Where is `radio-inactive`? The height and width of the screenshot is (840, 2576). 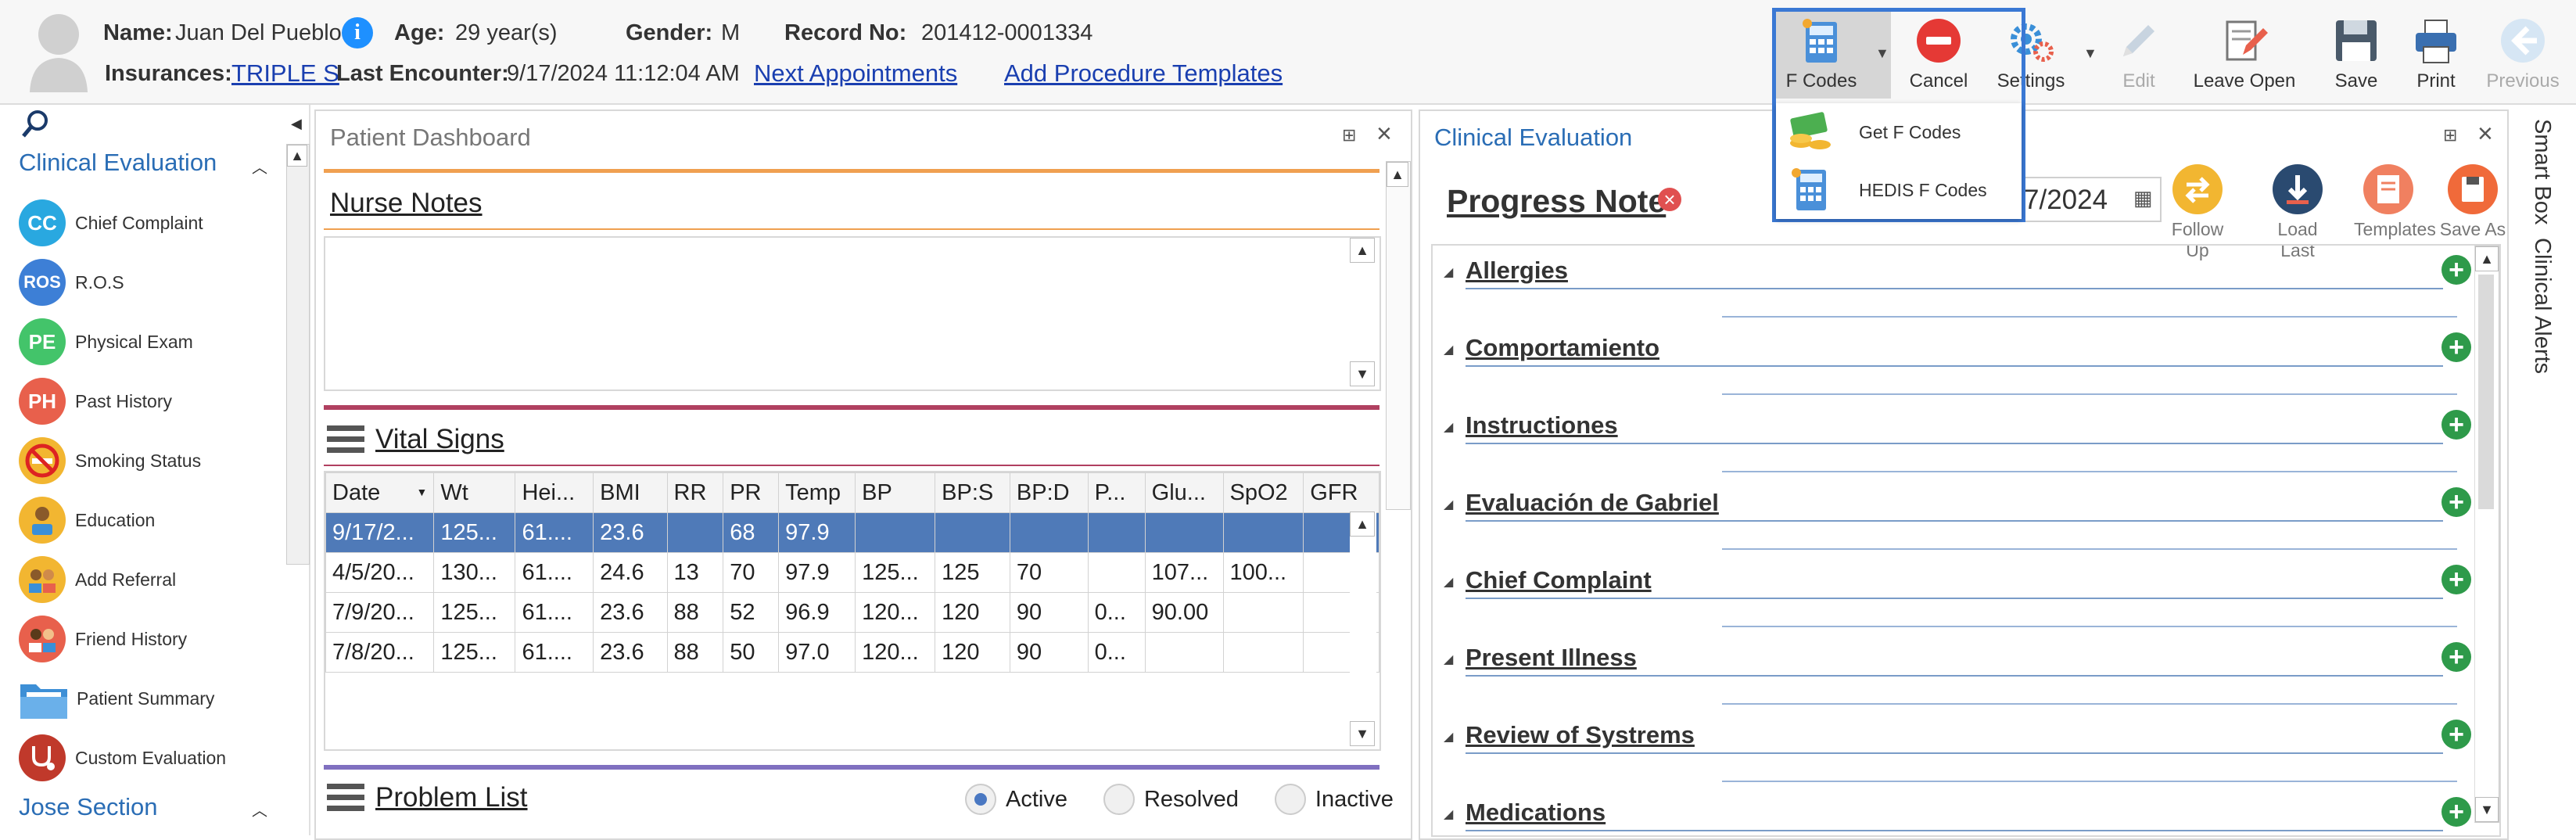
radio-inactive is located at coordinates (1290, 799).